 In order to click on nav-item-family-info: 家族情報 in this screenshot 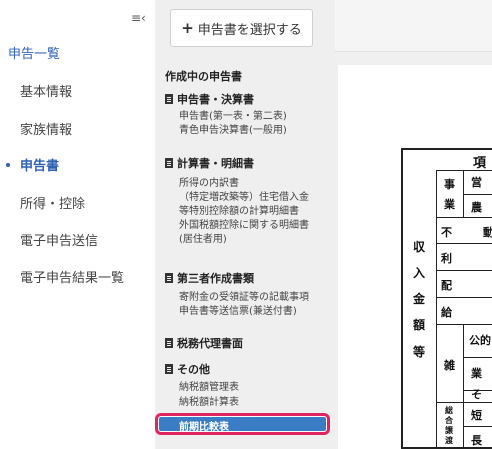, I will do `click(46, 128)`.